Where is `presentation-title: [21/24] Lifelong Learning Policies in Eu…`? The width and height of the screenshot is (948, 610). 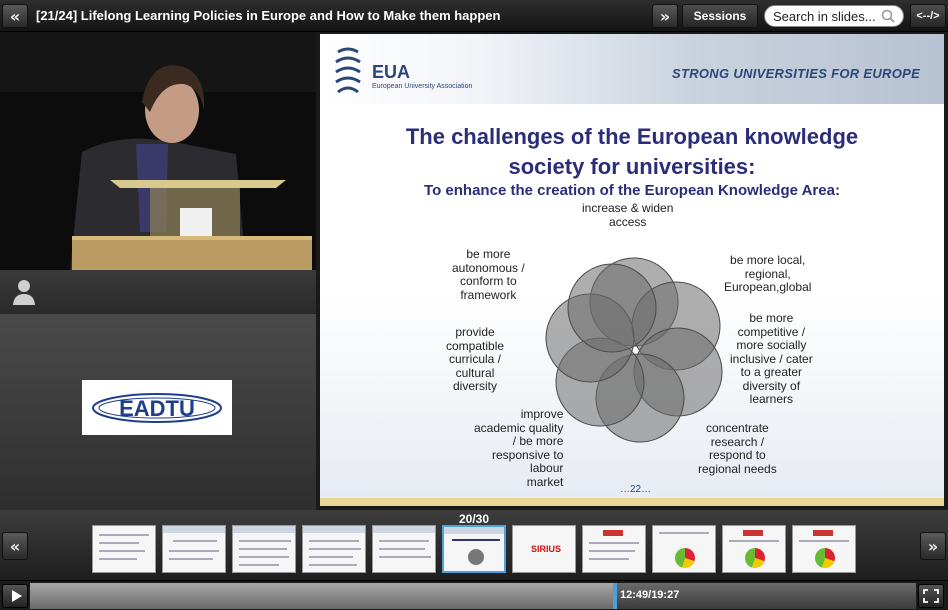
presentation-title: [21/24] Lifelong Learning Policies in Eu… is located at coordinates (268, 15).